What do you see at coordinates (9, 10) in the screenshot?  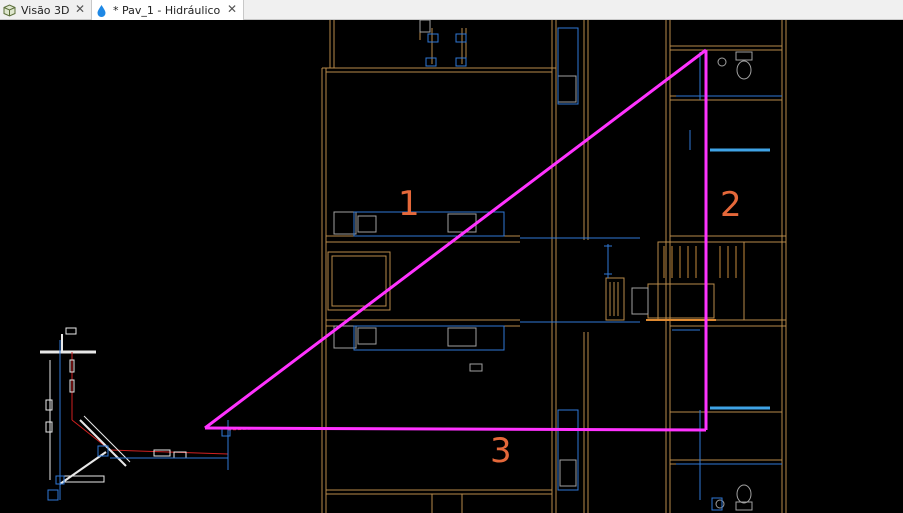 I see `cube-icon` at bounding box center [9, 10].